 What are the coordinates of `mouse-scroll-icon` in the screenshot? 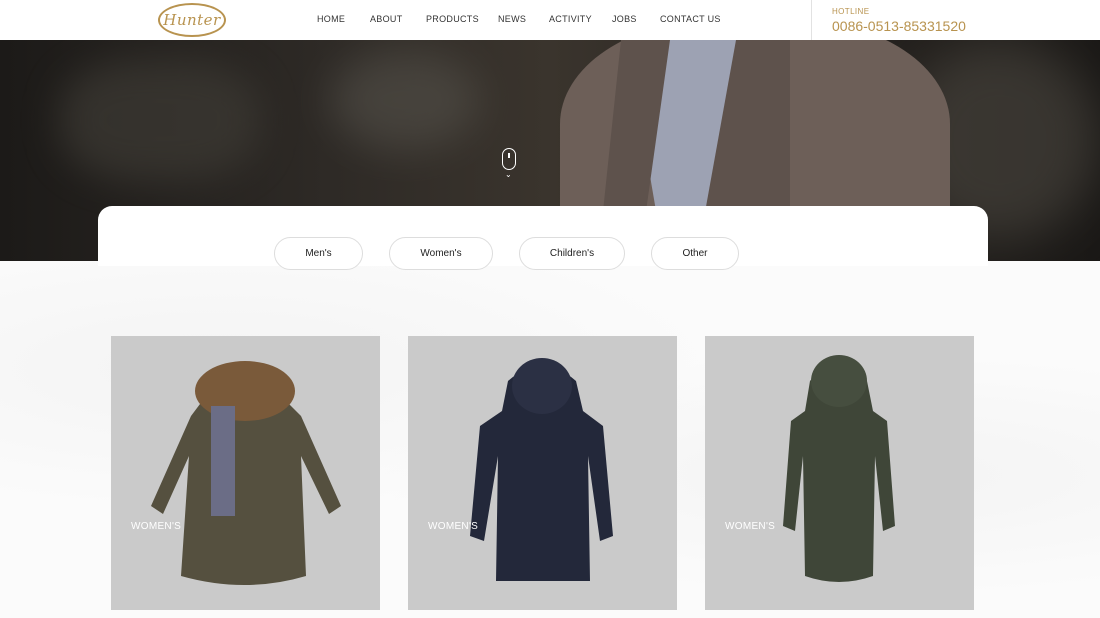 It's located at (509, 159).